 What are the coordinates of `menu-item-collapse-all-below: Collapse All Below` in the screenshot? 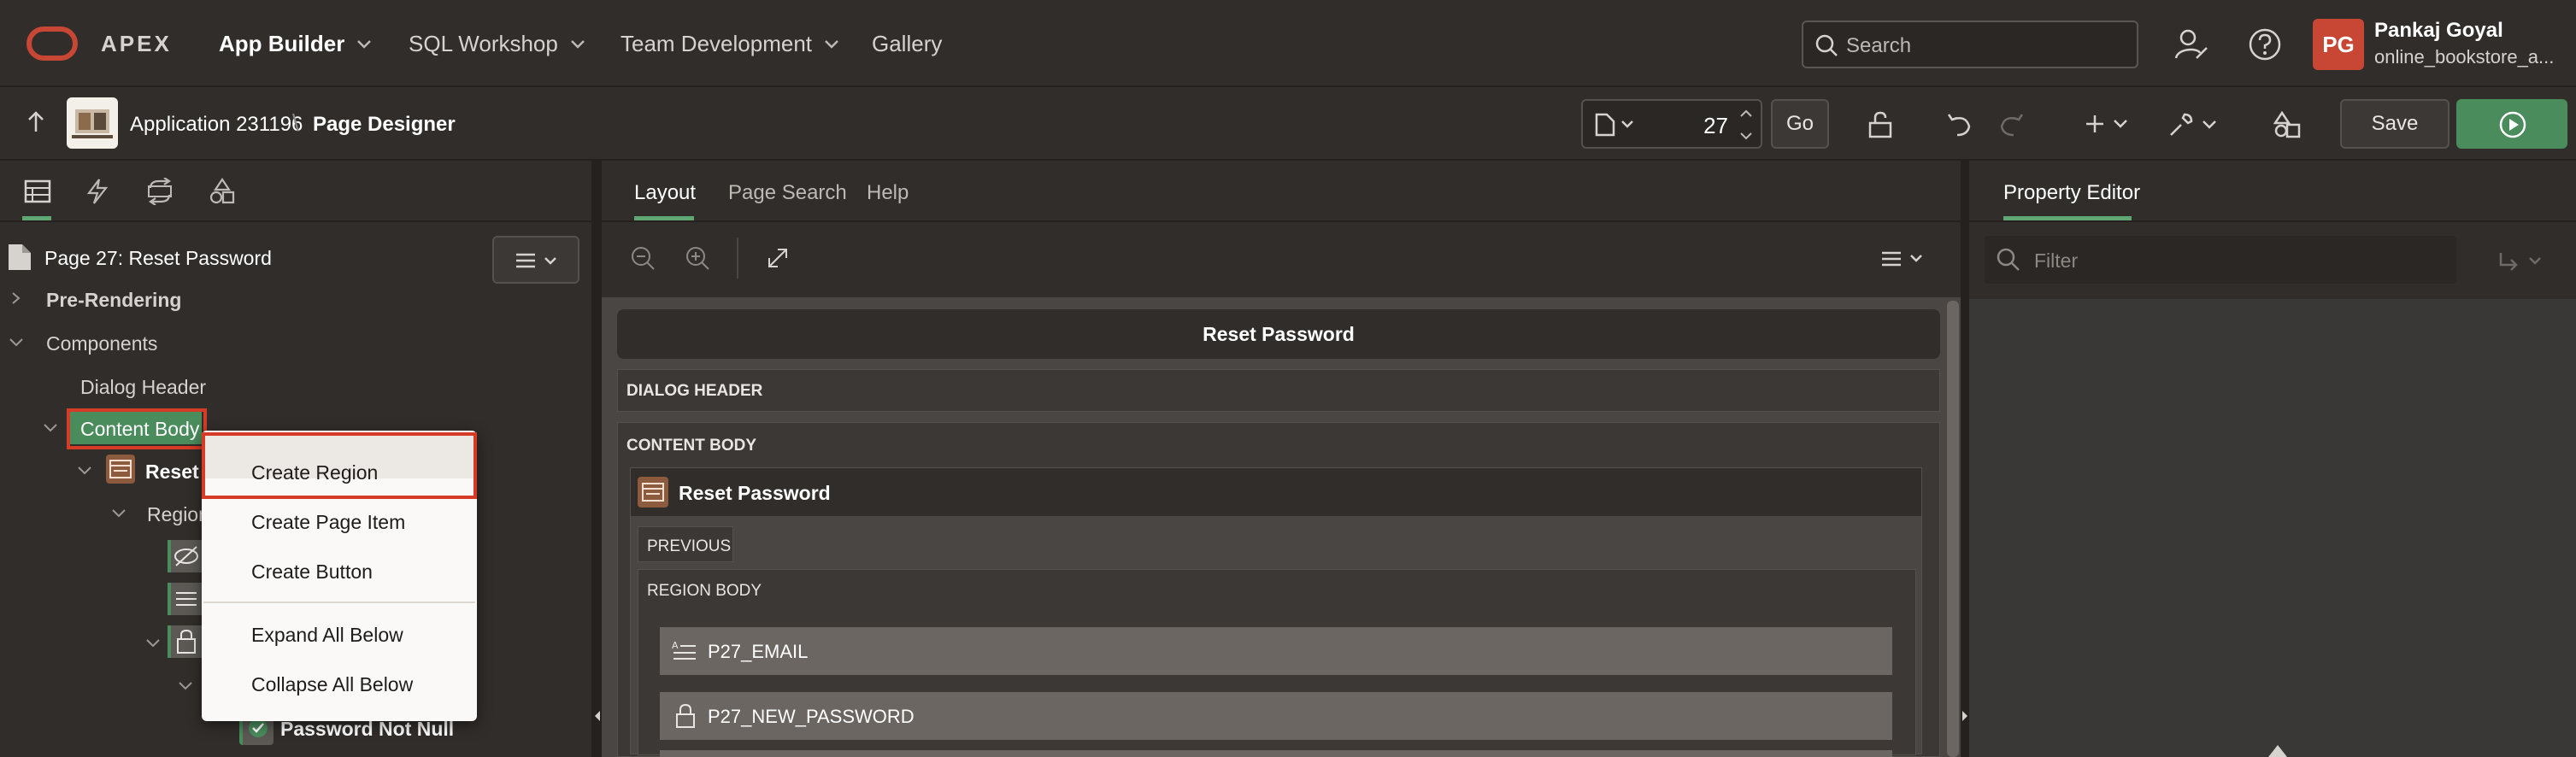 It's located at (332, 684).